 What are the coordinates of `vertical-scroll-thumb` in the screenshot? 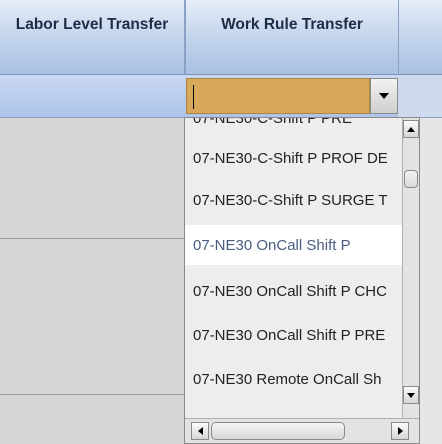 It's located at (411, 179).